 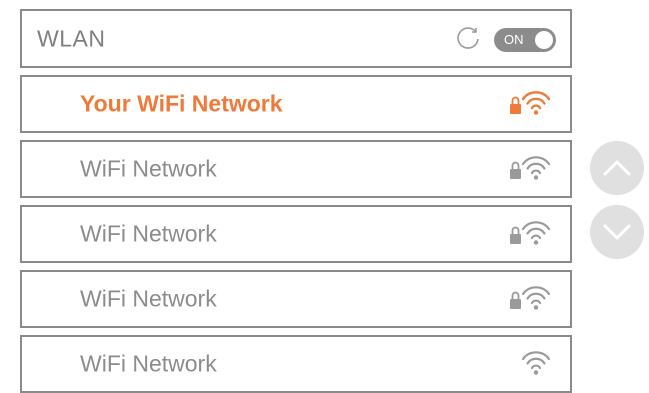 What do you see at coordinates (525, 40) in the screenshot?
I see `wlan-toggle: ON` at bounding box center [525, 40].